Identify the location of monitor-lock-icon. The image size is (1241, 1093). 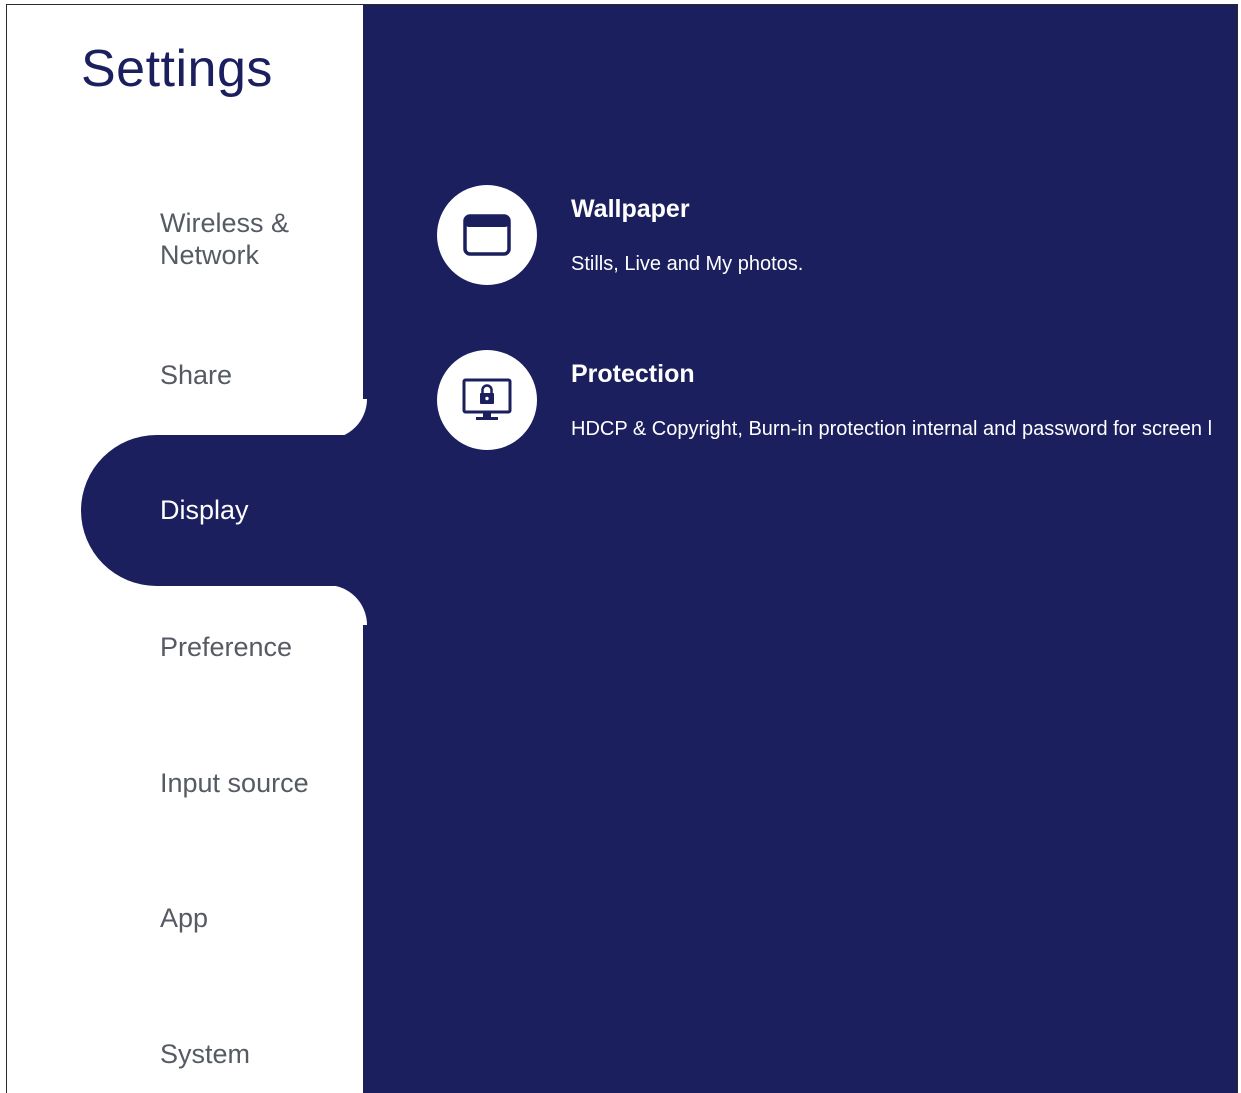
(487, 399).